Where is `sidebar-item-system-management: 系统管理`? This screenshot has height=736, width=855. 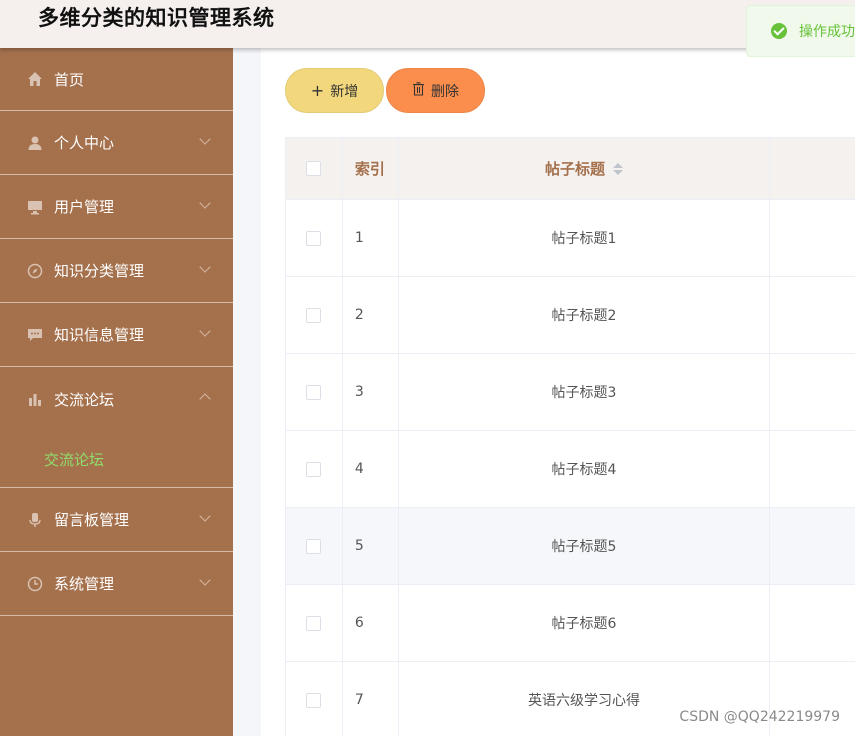
sidebar-item-system-management: 系统管理 is located at coordinates (116, 584).